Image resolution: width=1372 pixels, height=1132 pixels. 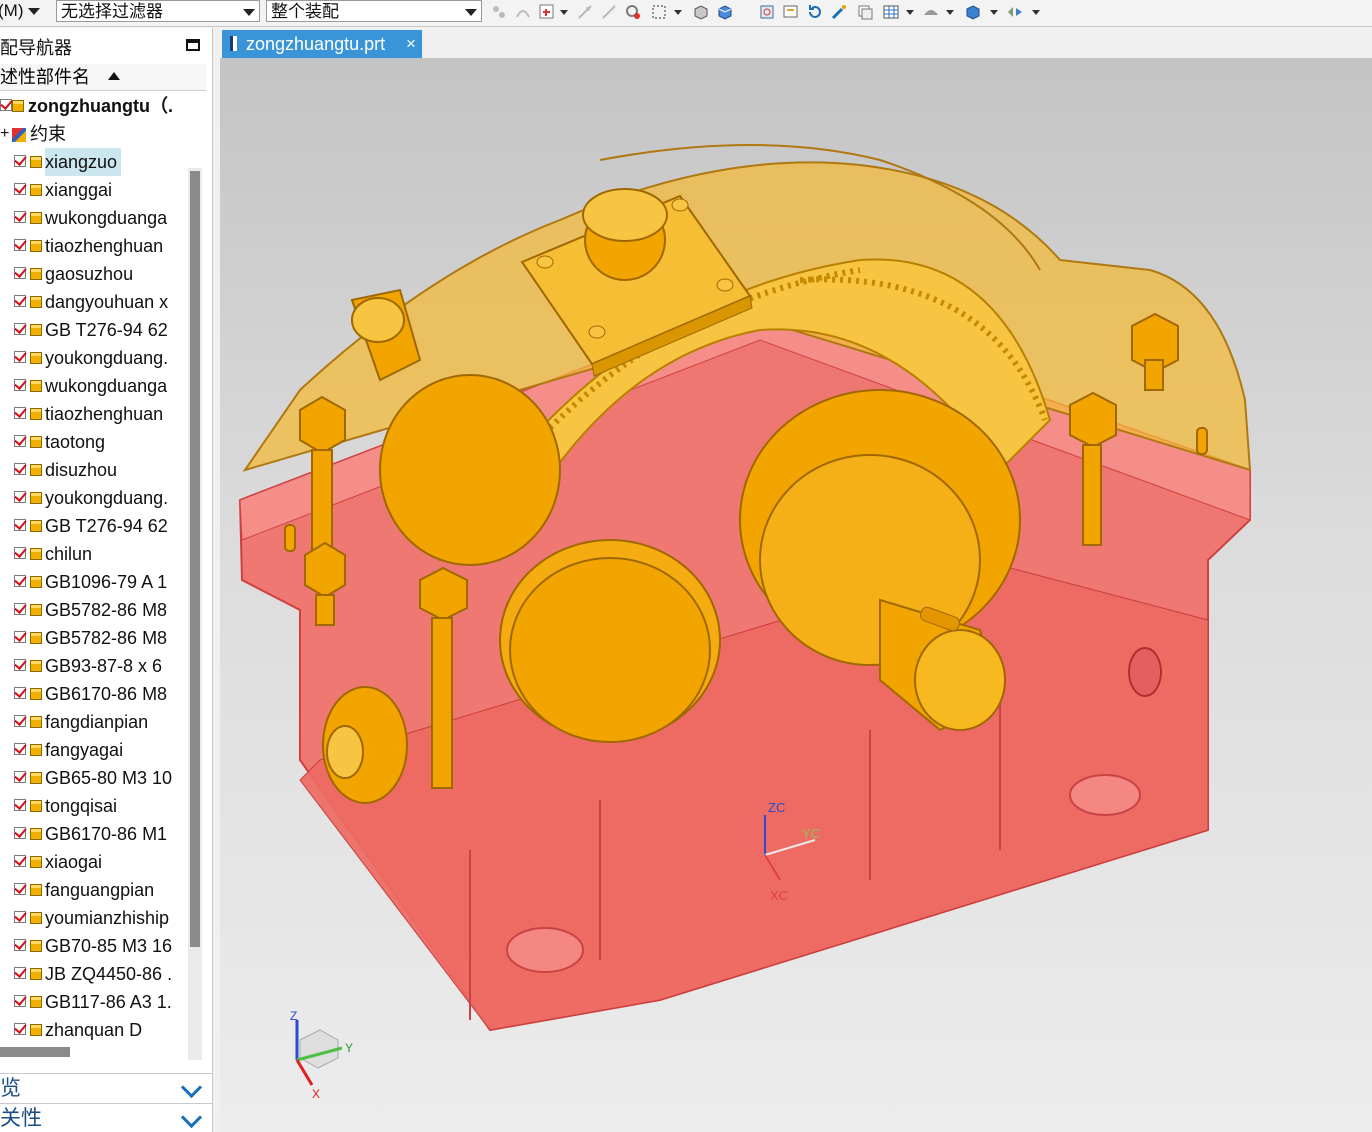 What do you see at coordinates (92, 302) in the screenshot?
I see `tree-component-node: dangyouhuan x` at bounding box center [92, 302].